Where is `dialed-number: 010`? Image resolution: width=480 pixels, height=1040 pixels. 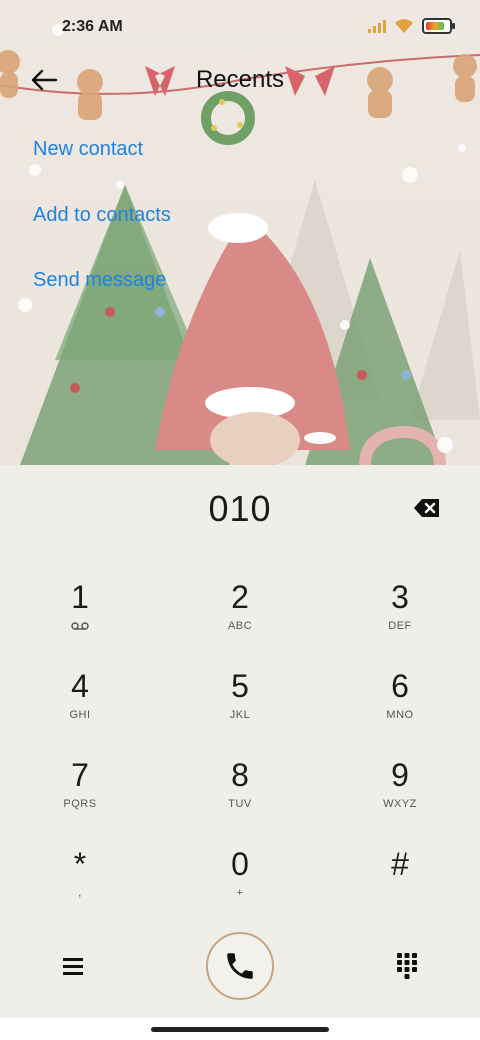 dialed-number: 010 is located at coordinates (240, 509).